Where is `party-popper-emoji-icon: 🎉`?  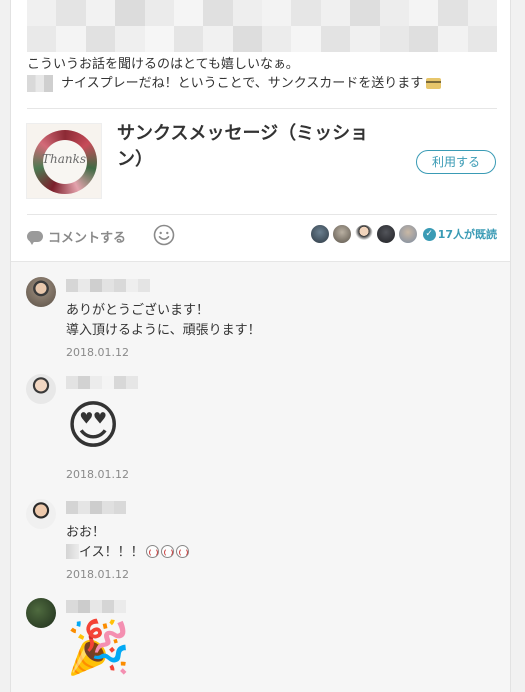
party-popper-emoji-icon: 🎉 is located at coordinates (98, 648).